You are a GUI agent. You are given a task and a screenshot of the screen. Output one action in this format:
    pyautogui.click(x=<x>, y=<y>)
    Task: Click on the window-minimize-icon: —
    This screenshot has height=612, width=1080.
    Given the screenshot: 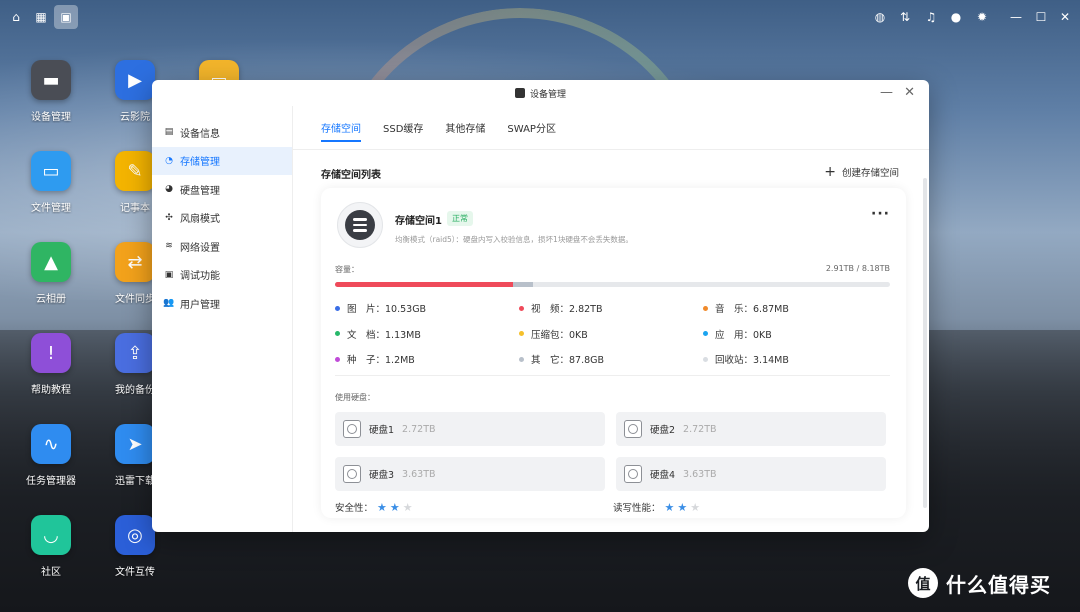 What is the action you would take?
    pyautogui.click(x=886, y=92)
    